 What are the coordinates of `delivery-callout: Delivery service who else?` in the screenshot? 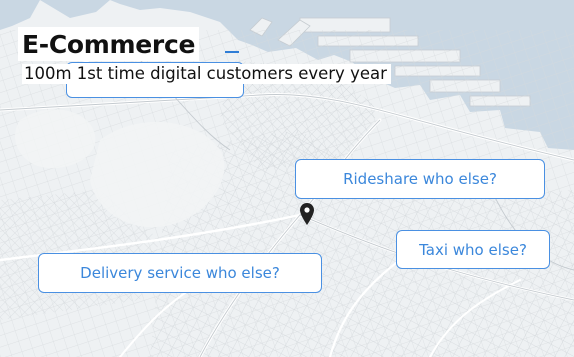 It's located at (180, 273).